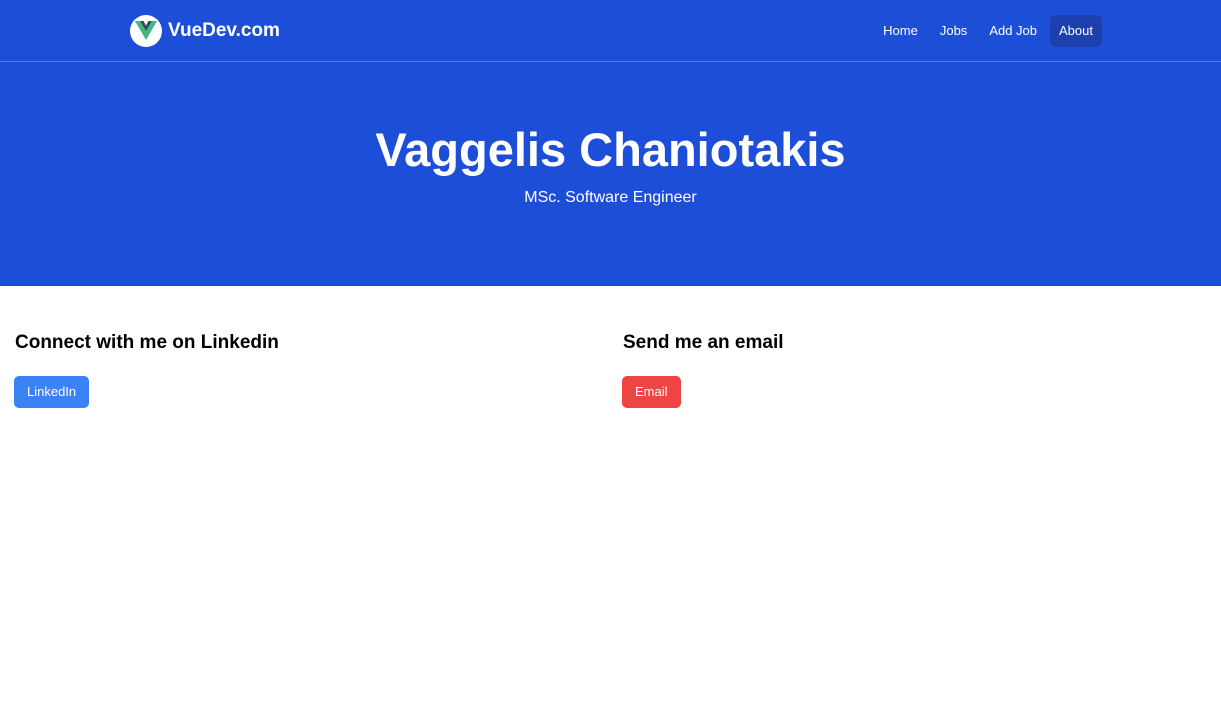  What do you see at coordinates (610, 149) in the screenshot?
I see `hero-title: Vaggelis Chaniotakis` at bounding box center [610, 149].